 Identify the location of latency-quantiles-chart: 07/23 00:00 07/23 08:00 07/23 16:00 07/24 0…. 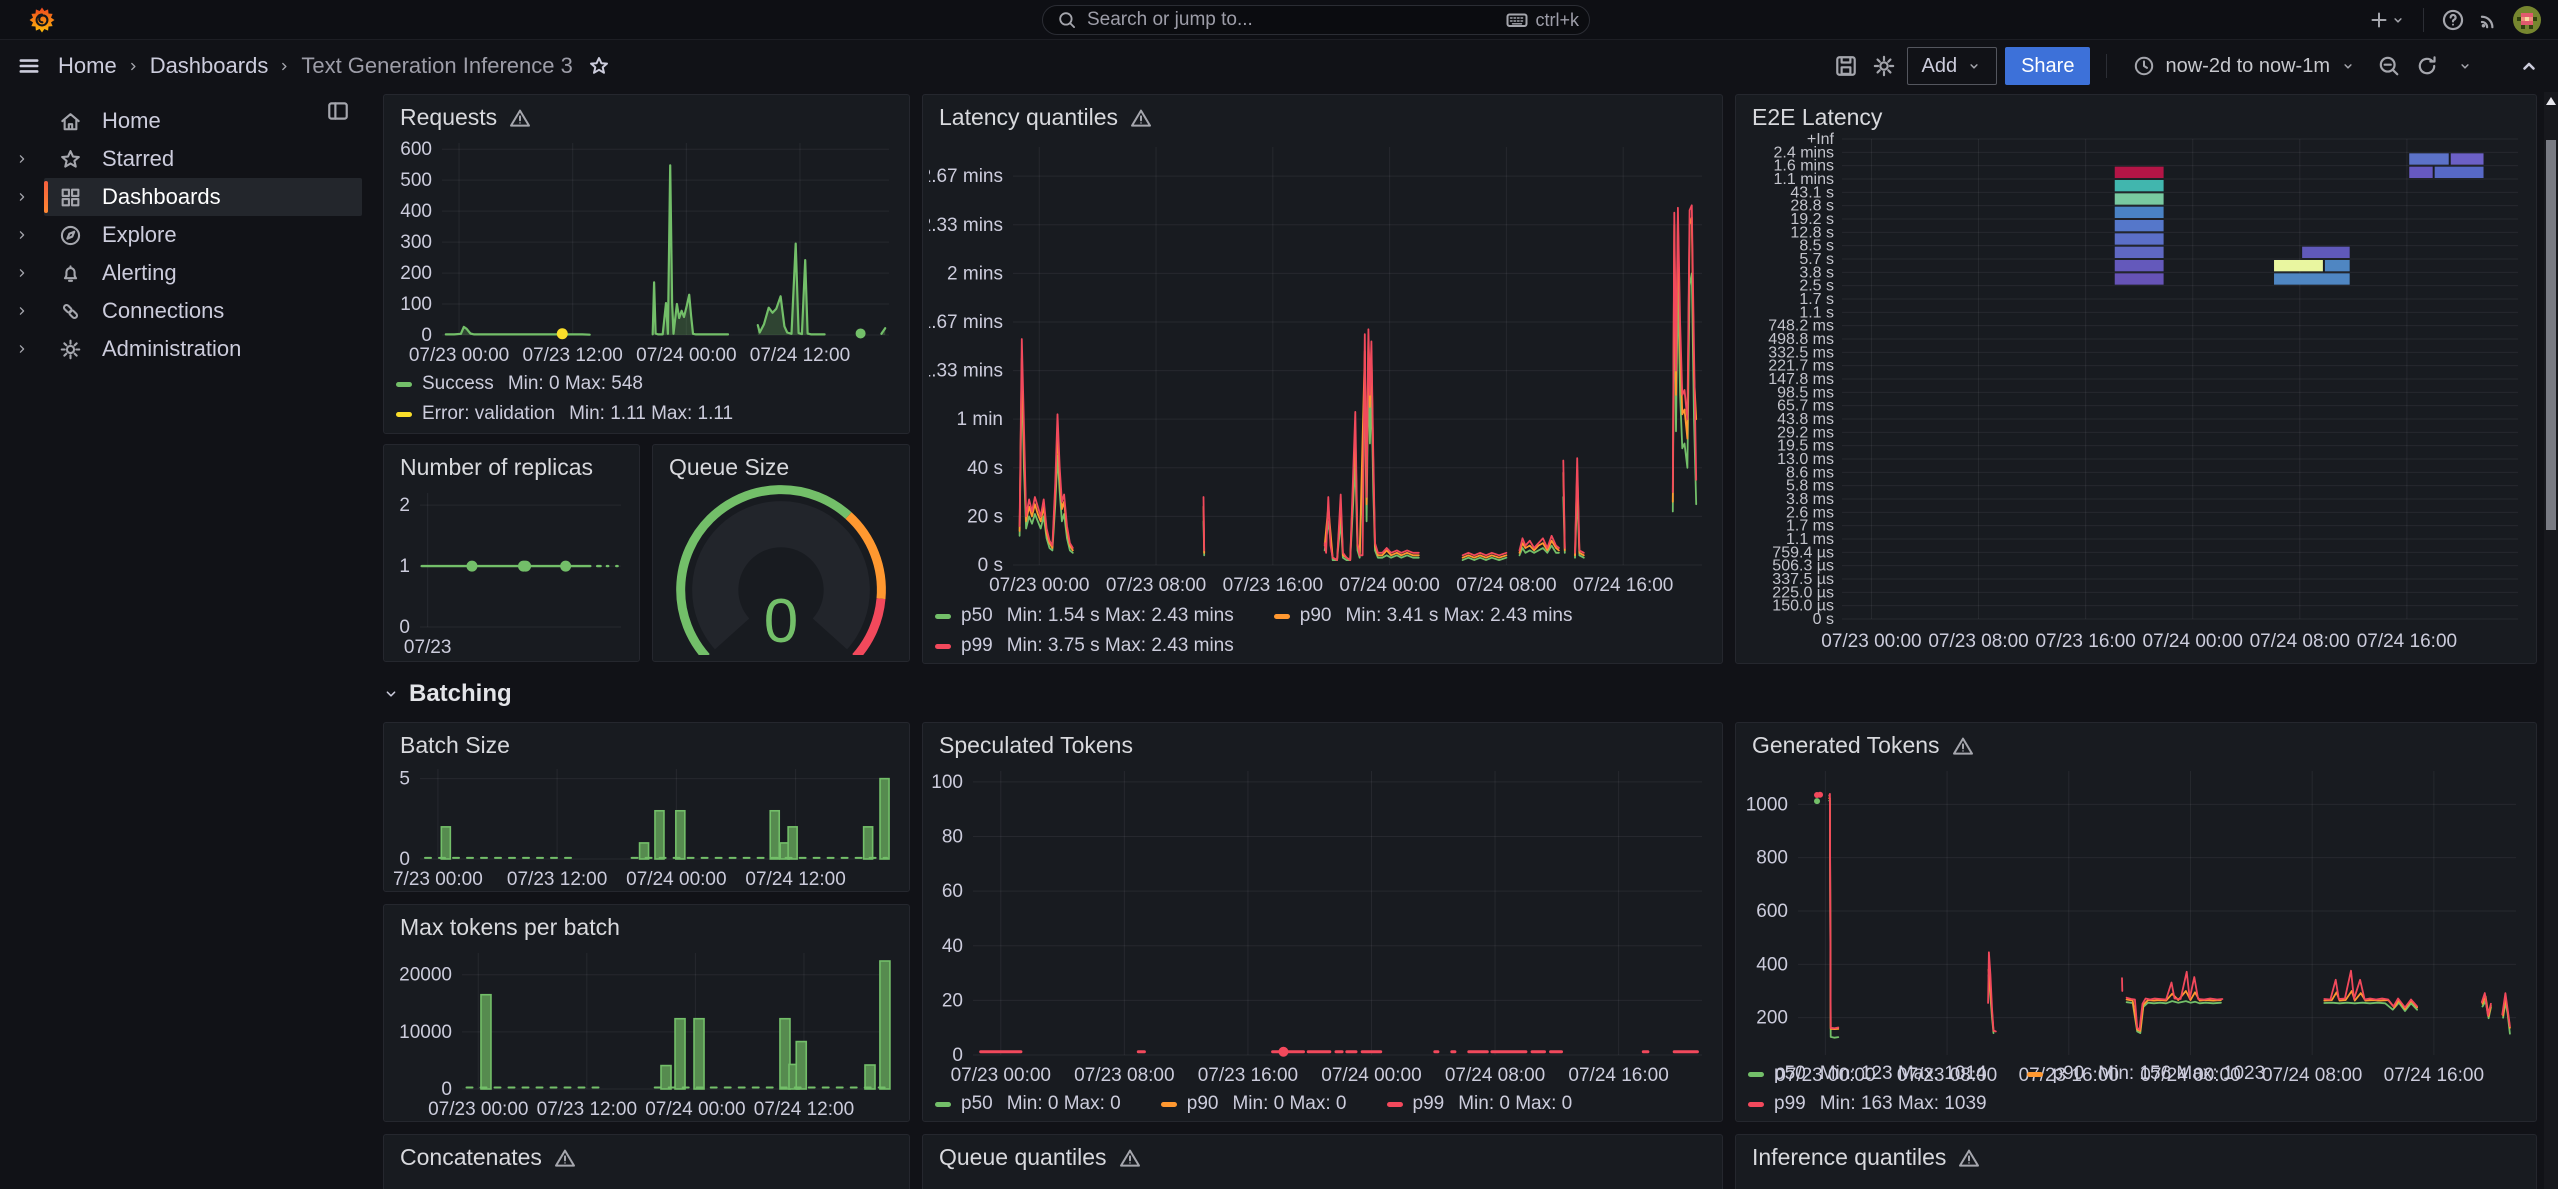
(1322, 366).